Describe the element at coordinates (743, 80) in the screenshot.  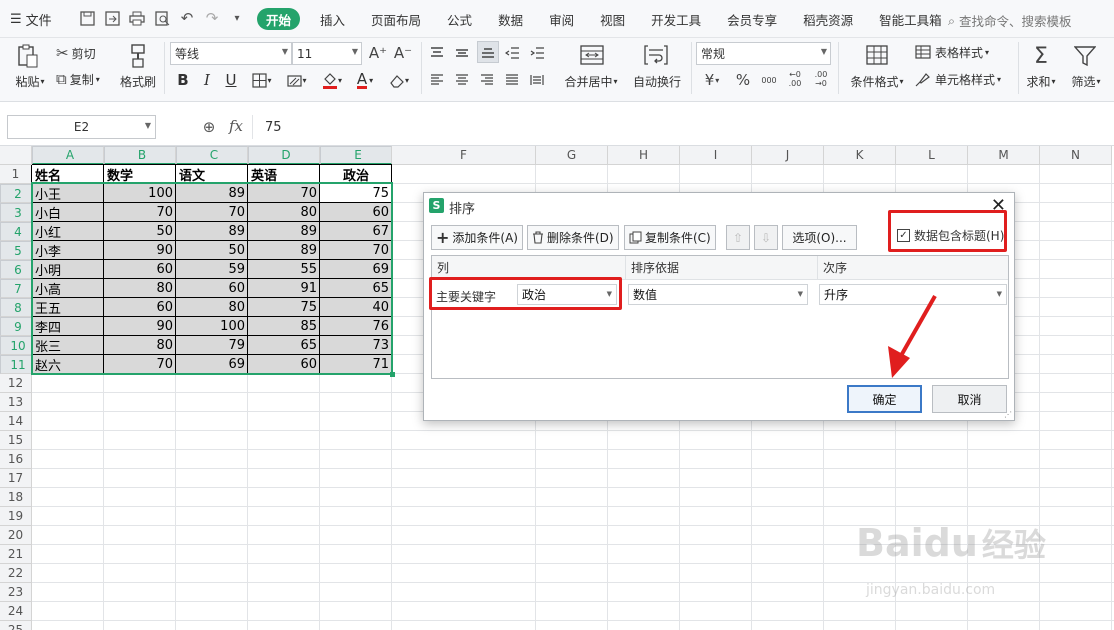
I see `percent-icon: %` at that location.